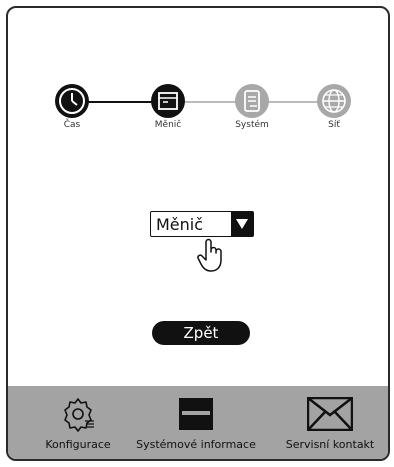 The image size is (394, 467). I want to click on nav-service-contact: Servisní kontakt, so click(330, 421).